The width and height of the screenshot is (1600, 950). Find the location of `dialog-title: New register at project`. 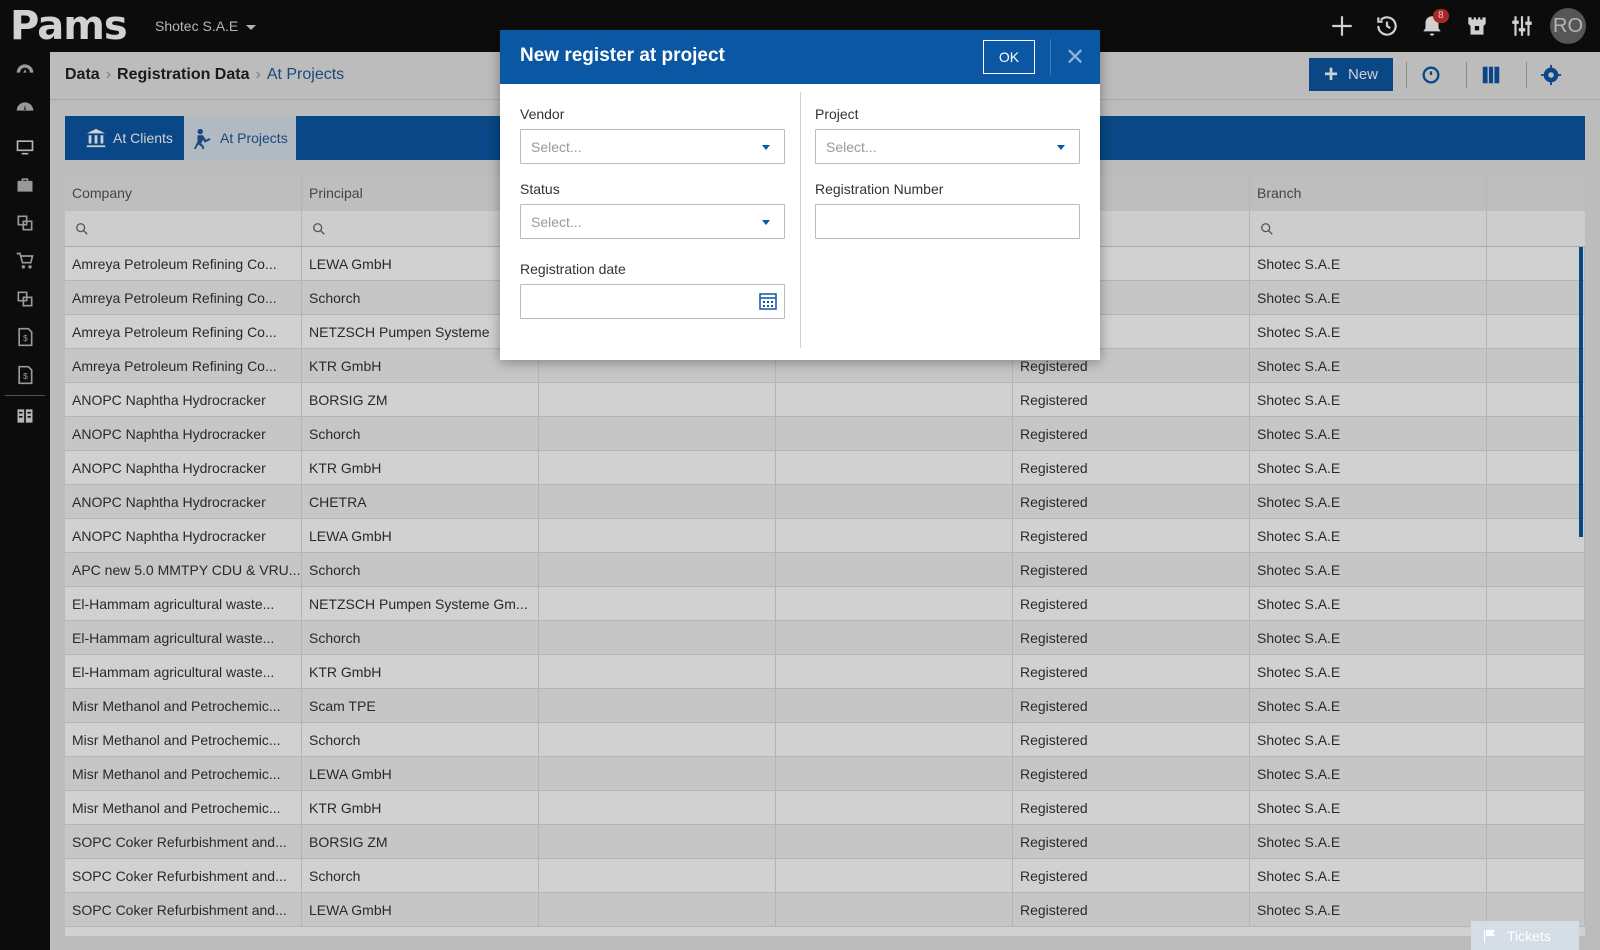

dialog-title: New register at project is located at coordinates (622, 55).